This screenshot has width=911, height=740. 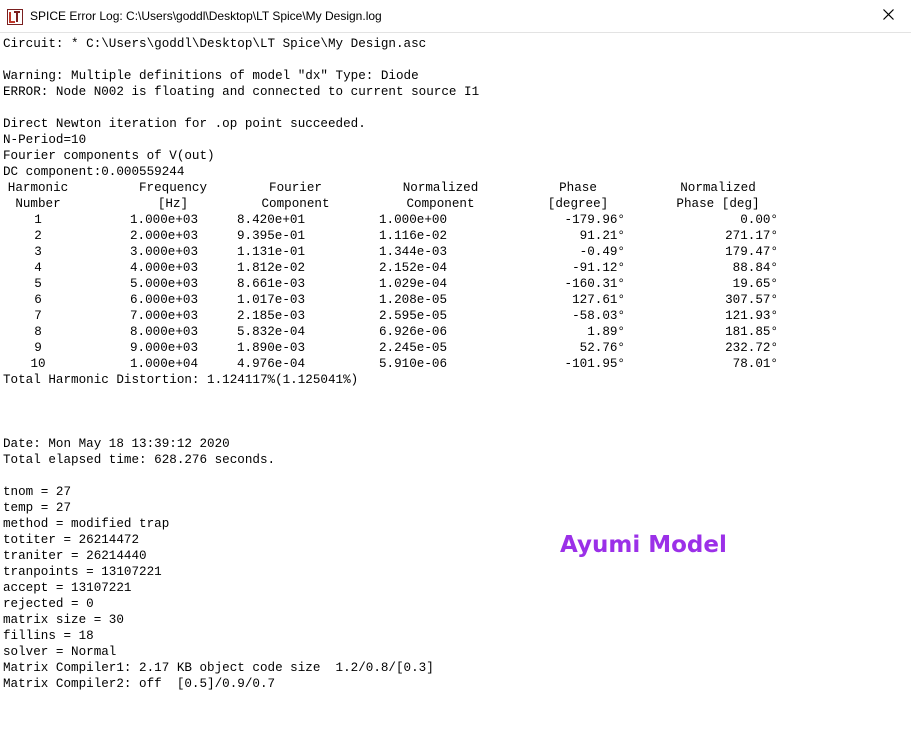 I want to click on normalized-component-cell: 2.595e-05, so click(x=413, y=316).